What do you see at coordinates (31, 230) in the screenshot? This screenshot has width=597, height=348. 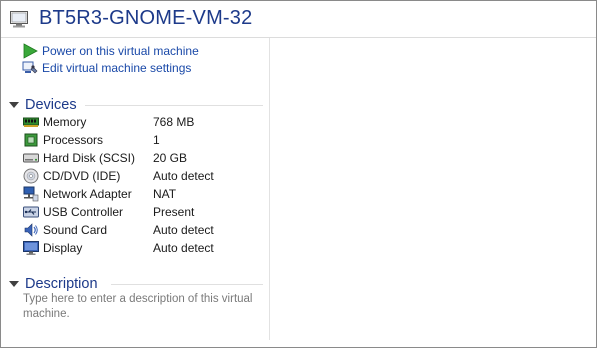 I see `sound-card-icon` at bounding box center [31, 230].